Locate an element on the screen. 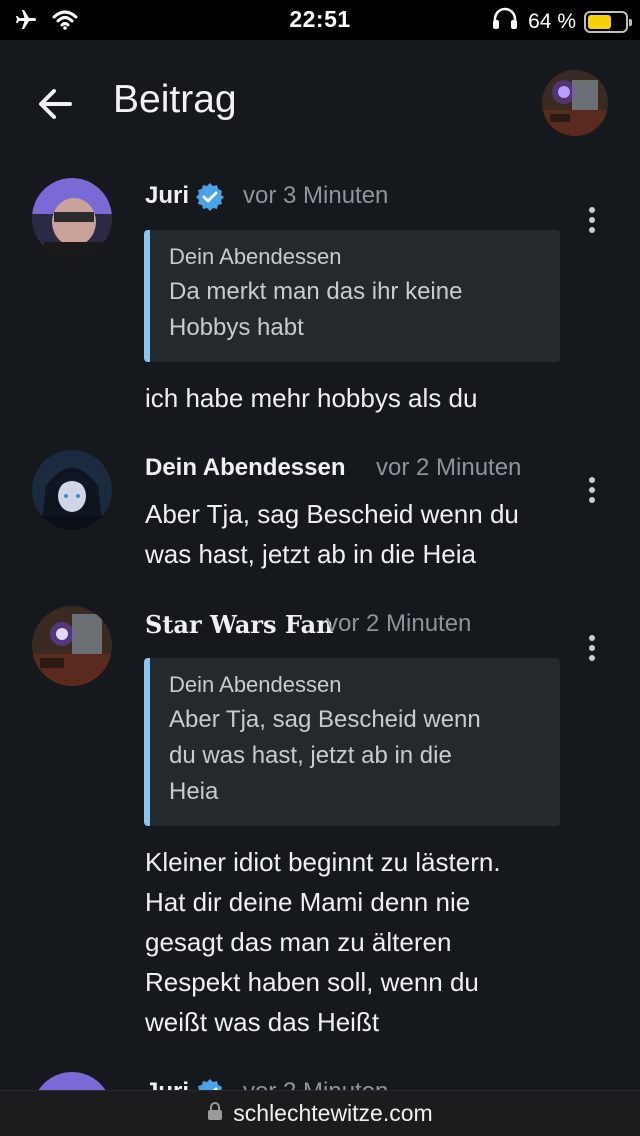 This screenshot has width=640, height=1136. comment-author: Star Wars Fan is located at coordinates (239, 624).